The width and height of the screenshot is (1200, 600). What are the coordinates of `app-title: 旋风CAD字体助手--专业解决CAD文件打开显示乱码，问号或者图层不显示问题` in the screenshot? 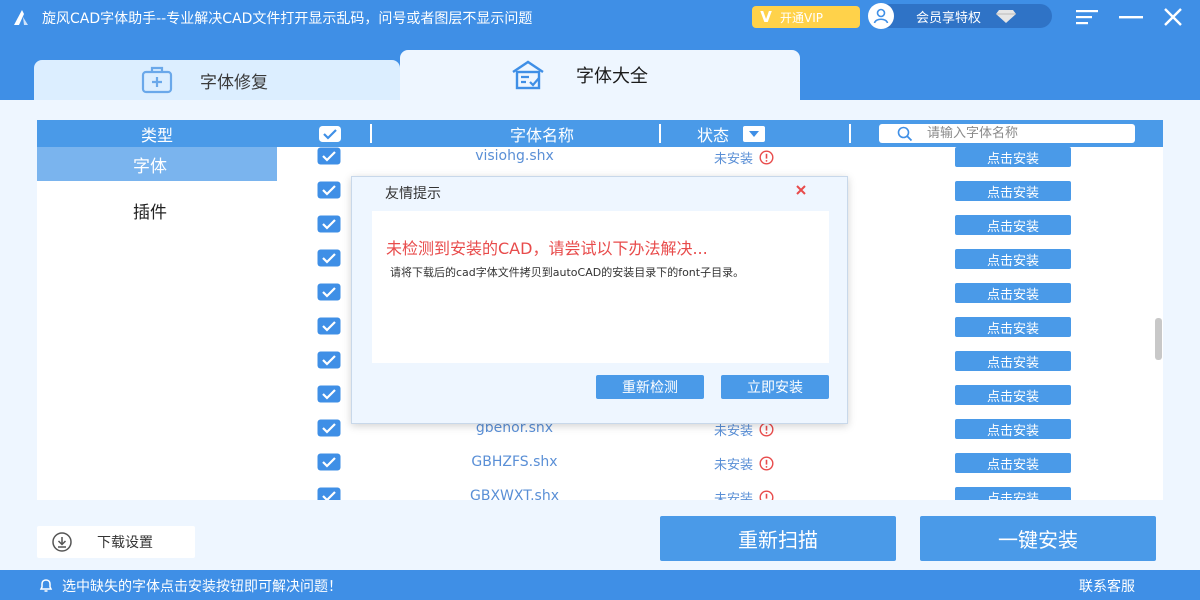 It's located at (287, 19).